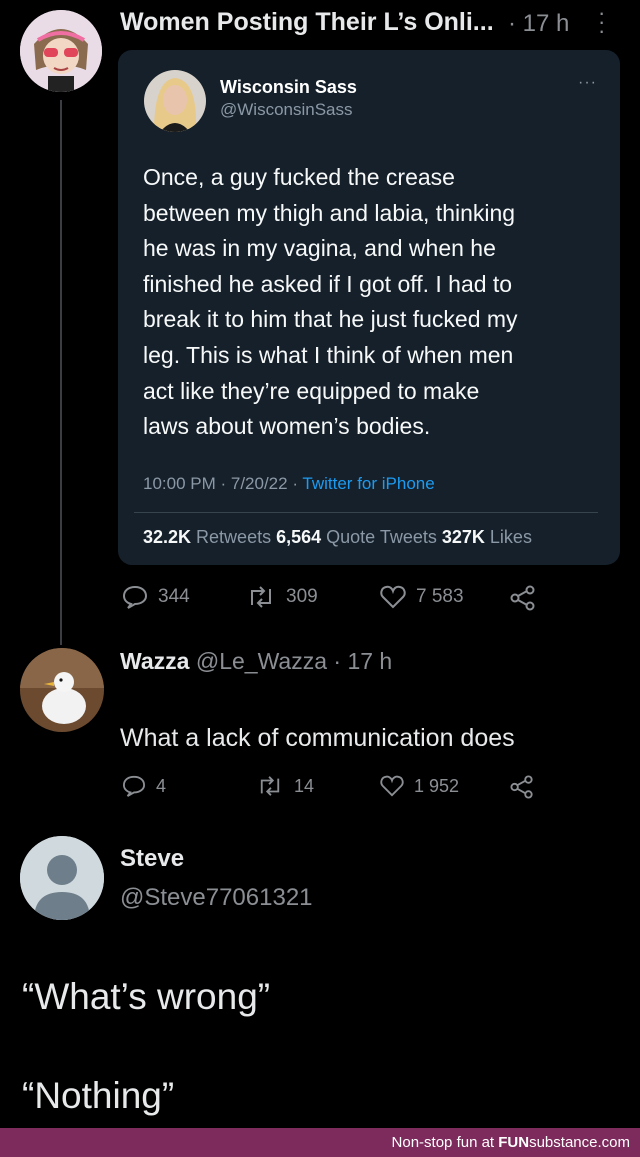 The image size is (640, 1157). I want to click on watermark-brand-rest: substance, so click(563, 1142).